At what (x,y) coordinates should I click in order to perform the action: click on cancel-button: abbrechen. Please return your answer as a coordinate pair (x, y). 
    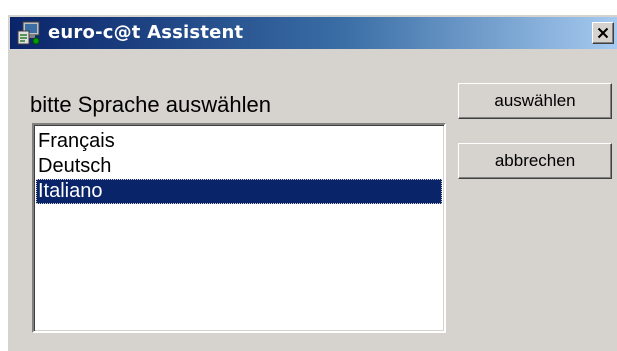
    Looking at the image, I should click on (535, 161).